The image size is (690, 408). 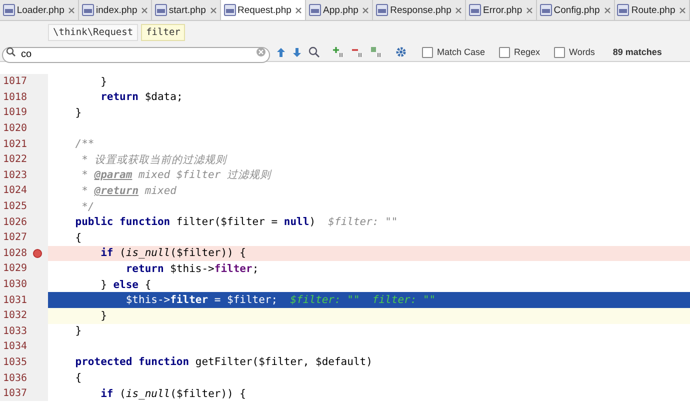 I want to click on inline-value-hint: $filter: "", so click(x=363, y=222).